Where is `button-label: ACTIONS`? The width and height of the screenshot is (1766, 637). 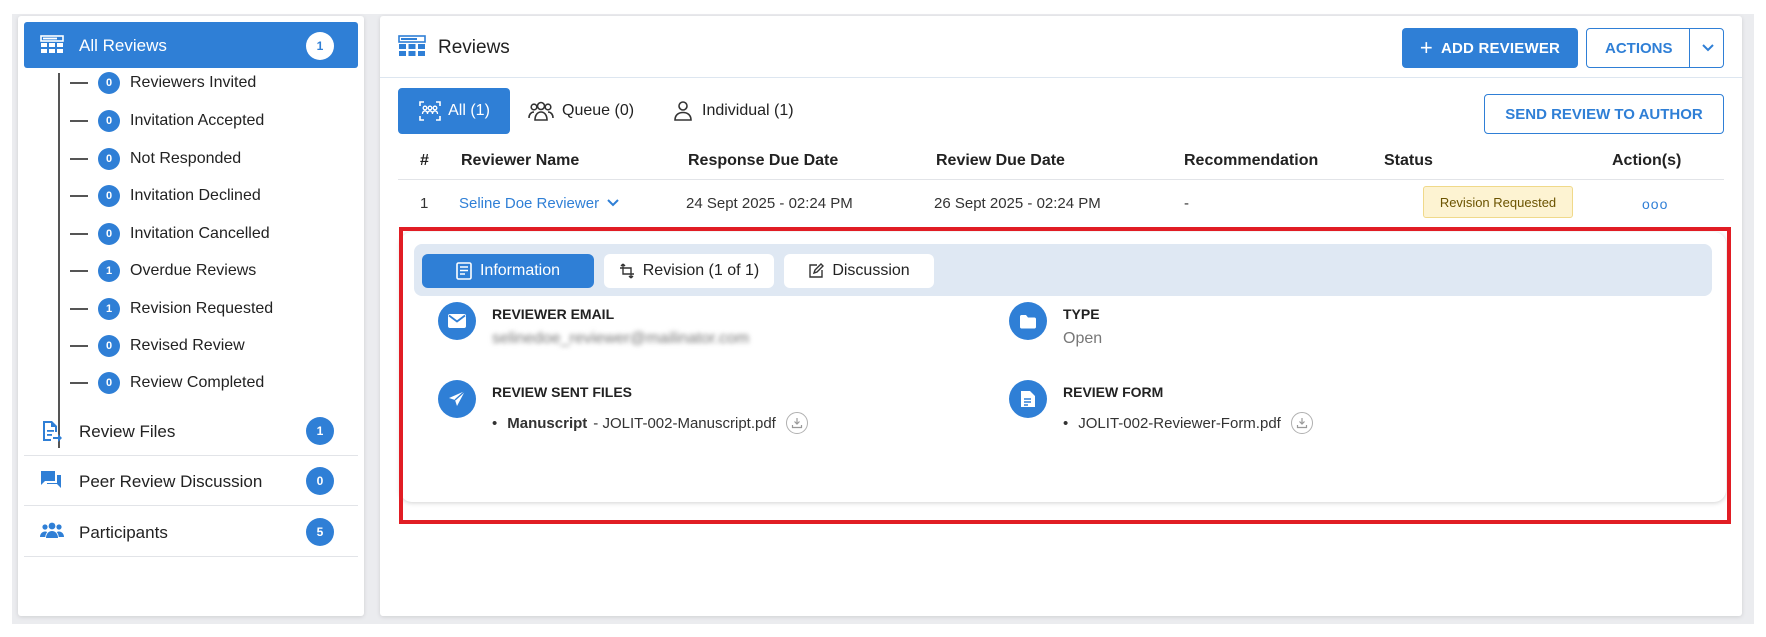 button-label: ACTIONS is located at coordinates (1639, 48).